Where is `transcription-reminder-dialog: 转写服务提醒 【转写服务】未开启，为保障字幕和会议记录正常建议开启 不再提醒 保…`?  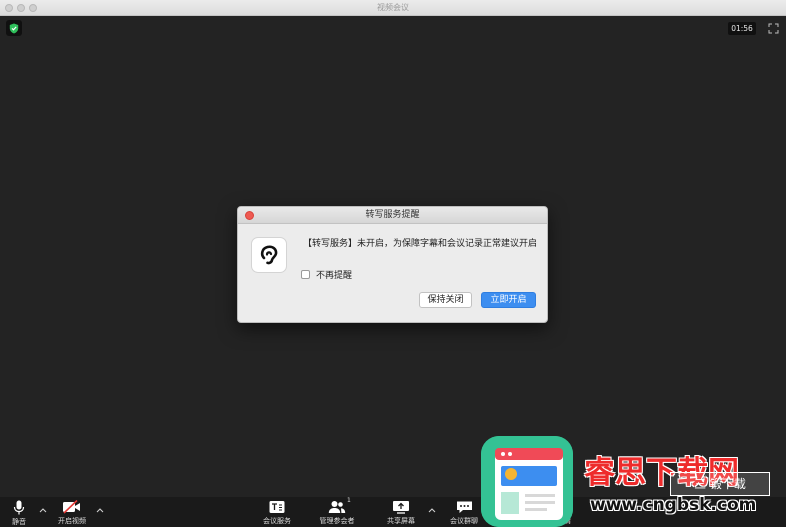
transcription-reminder-dialog: 转写服务提醒 【转写服务】未开启，为保障字幕和会议记录正常建议开启 不再提醒 保… is located at coordinates (392, 264).